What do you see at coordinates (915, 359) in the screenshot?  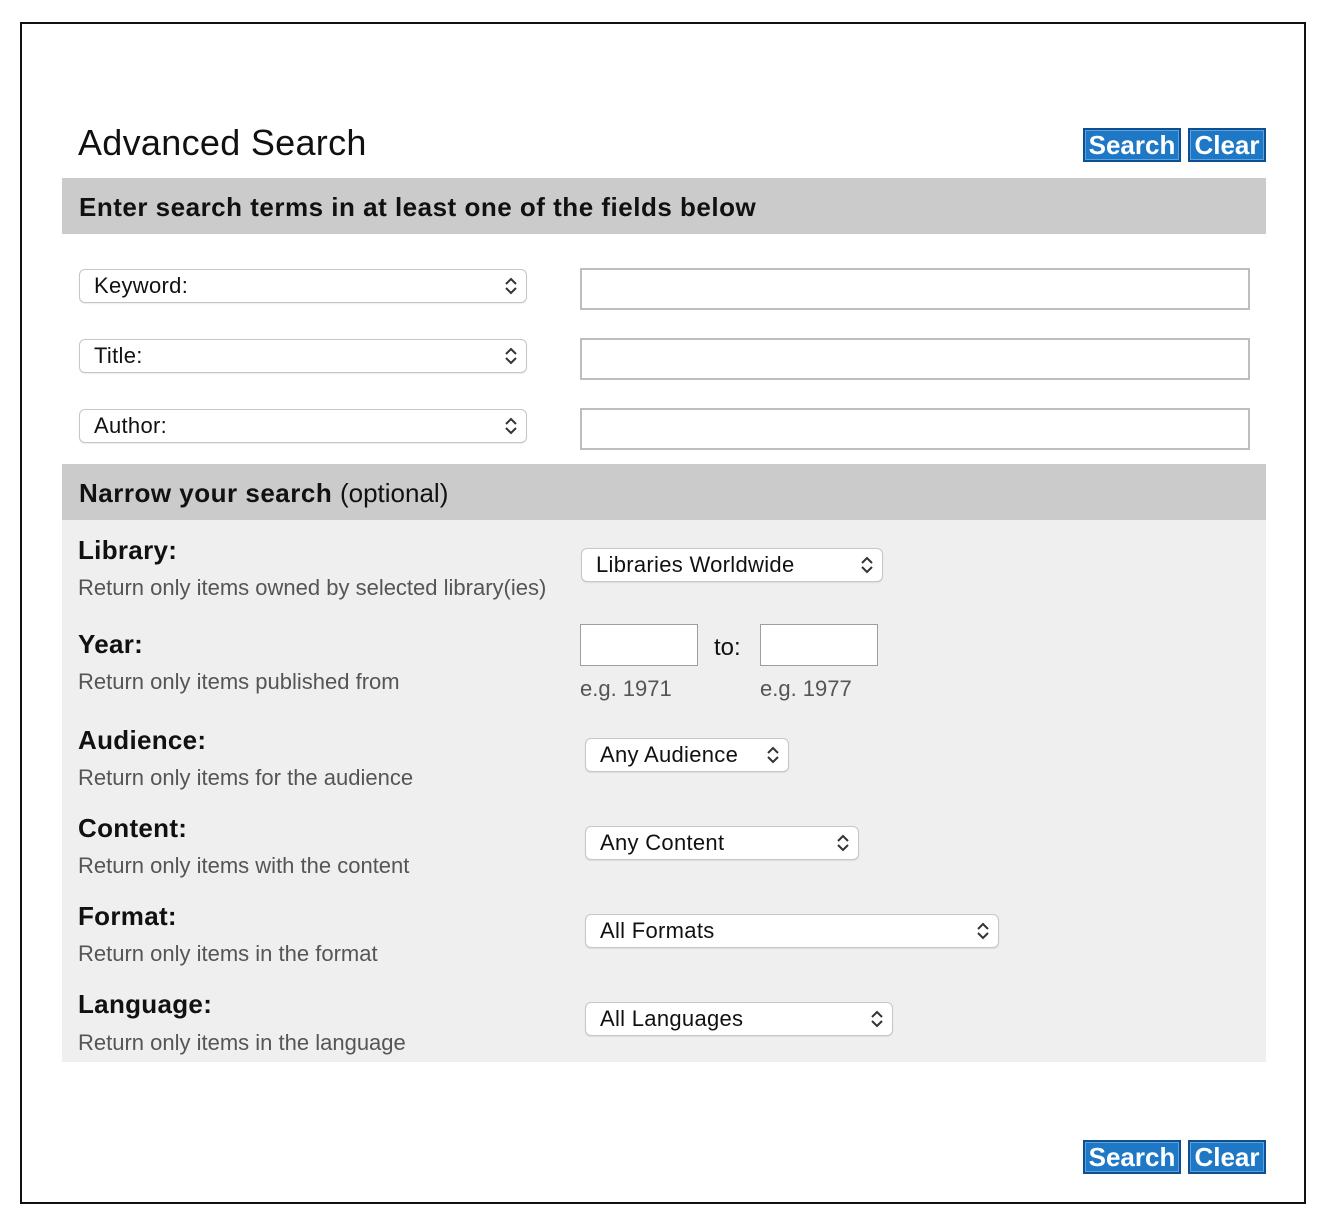 I see `title-input` at bounding box center [915, 359].